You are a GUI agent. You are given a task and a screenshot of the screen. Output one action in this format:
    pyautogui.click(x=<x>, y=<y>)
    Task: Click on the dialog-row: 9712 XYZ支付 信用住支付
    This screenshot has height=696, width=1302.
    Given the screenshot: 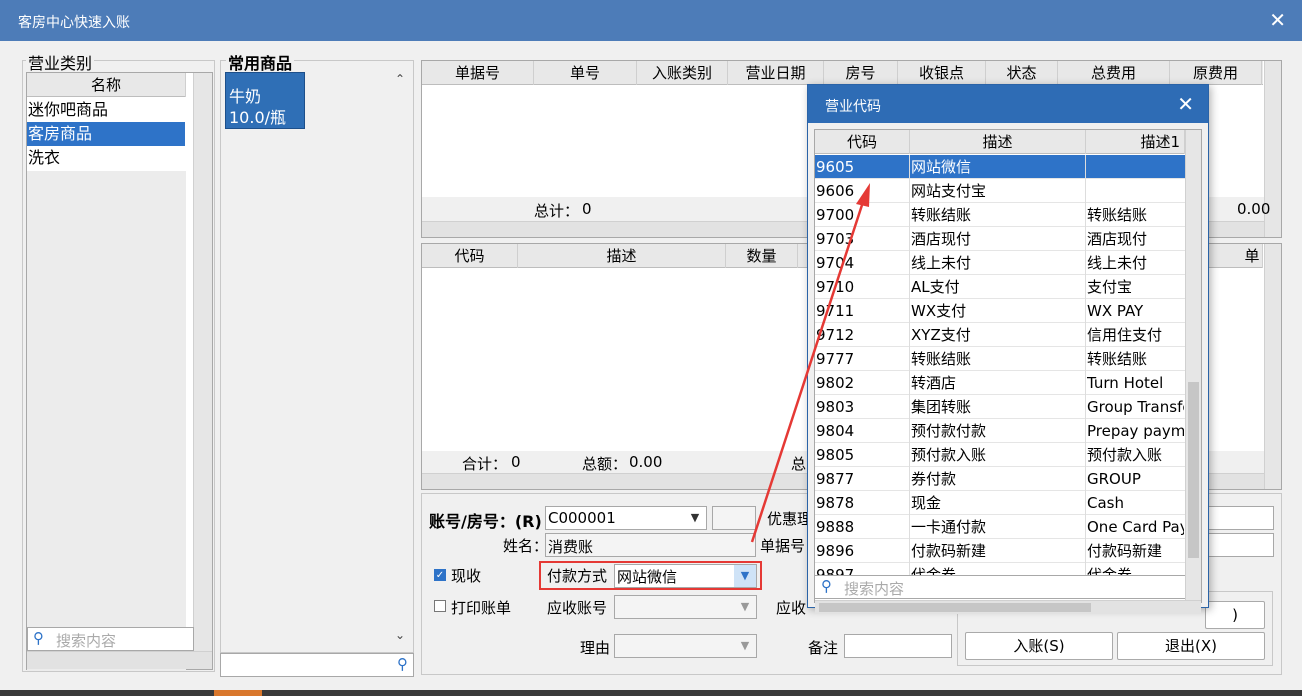 What is the action you would take?
    pyautogui.click(x=1000, y=335)
    